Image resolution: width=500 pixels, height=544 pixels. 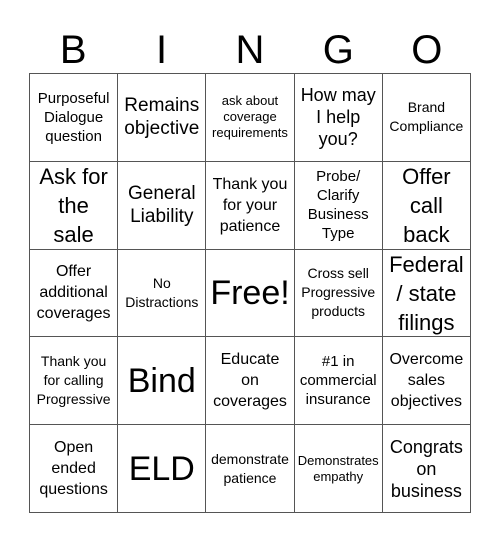 I want to click on cell-text: Bind, so click(x=161, y=380).